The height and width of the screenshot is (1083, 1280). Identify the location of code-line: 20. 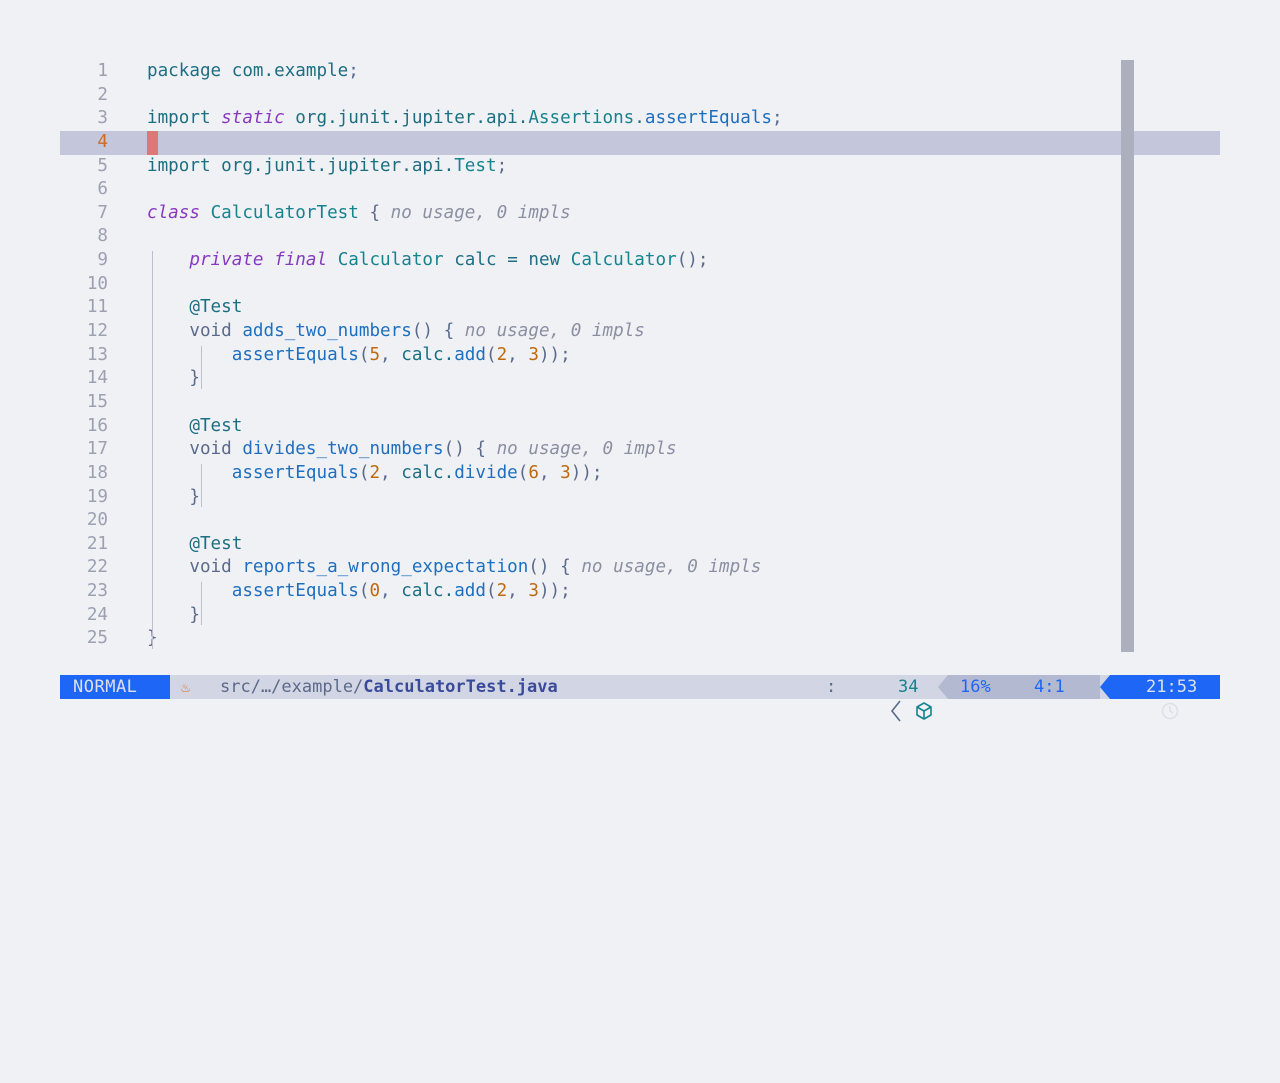
(640, 521).